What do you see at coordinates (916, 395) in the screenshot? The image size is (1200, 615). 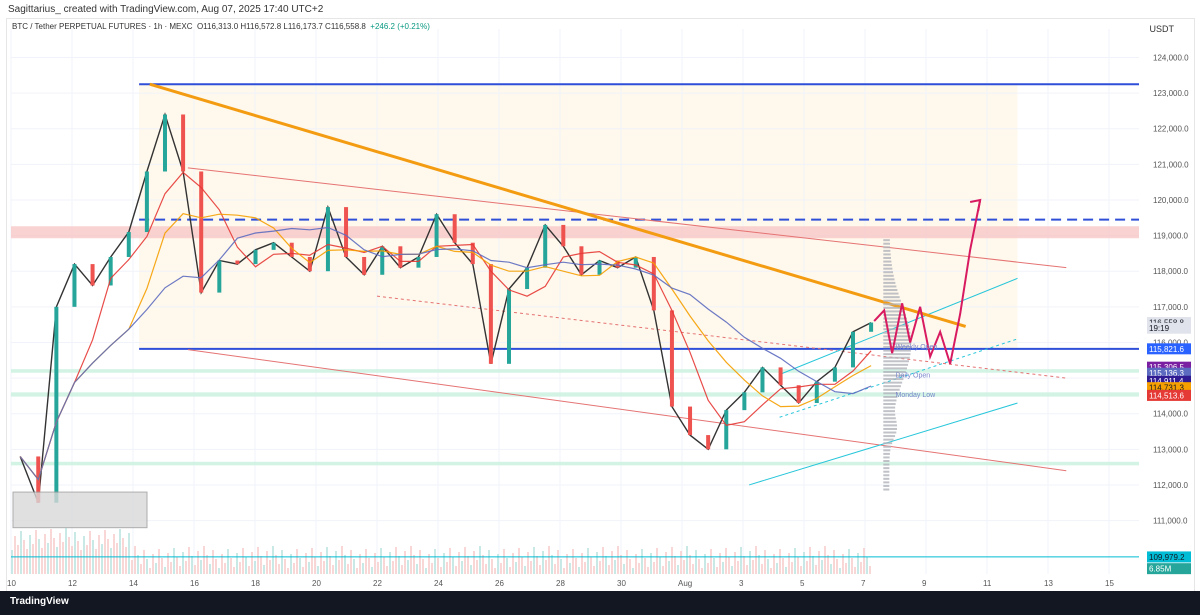 I see `annotation-label: Monday Low` at bounding box center [916, 395].